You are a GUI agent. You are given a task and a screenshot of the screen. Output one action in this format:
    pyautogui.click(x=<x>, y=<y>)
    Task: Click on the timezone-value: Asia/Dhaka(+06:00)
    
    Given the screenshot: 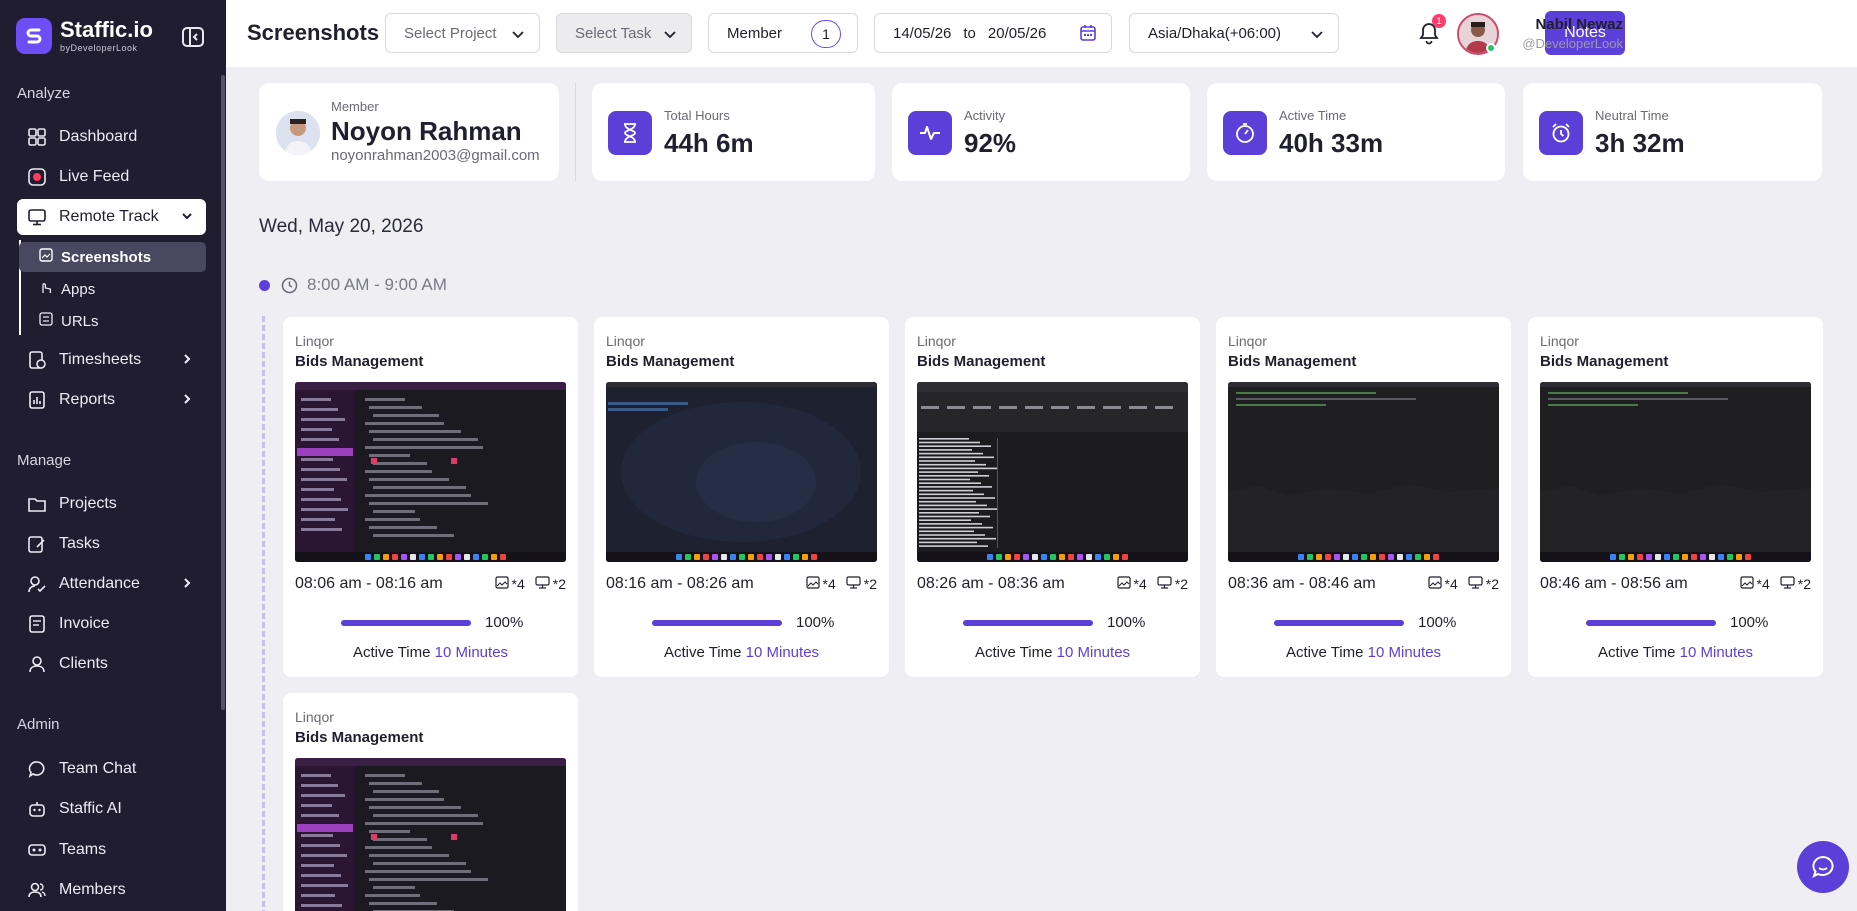 What is the action you would take?
    pyautogui.click(x=1214, y=33)
    